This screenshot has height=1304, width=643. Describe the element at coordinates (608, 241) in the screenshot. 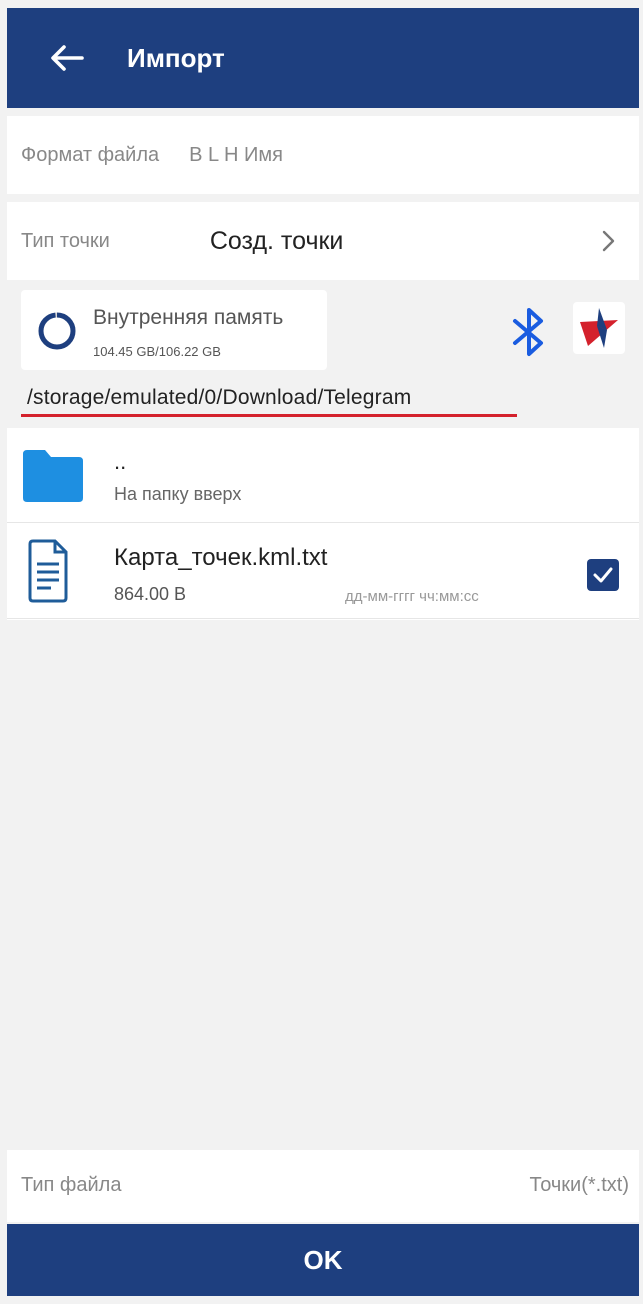

I see `chevron-right-icon` at that location.